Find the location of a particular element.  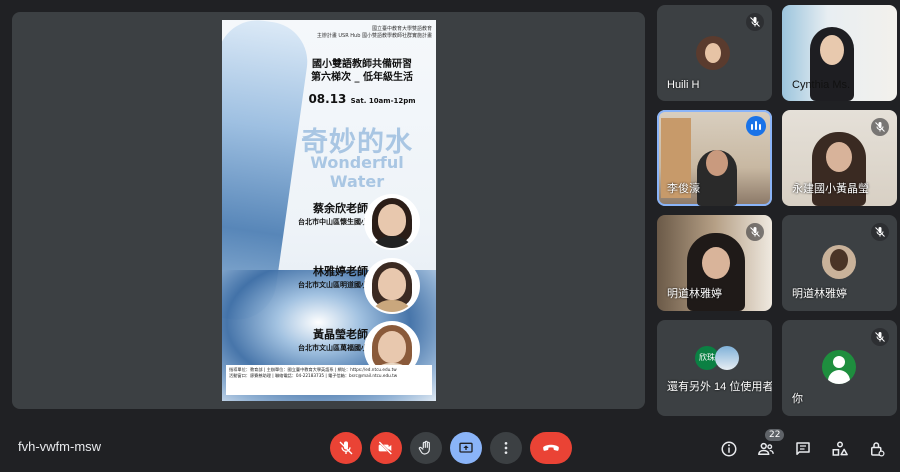

participant-tile: Cynthia Ms. is located at coordinates (839, 53).